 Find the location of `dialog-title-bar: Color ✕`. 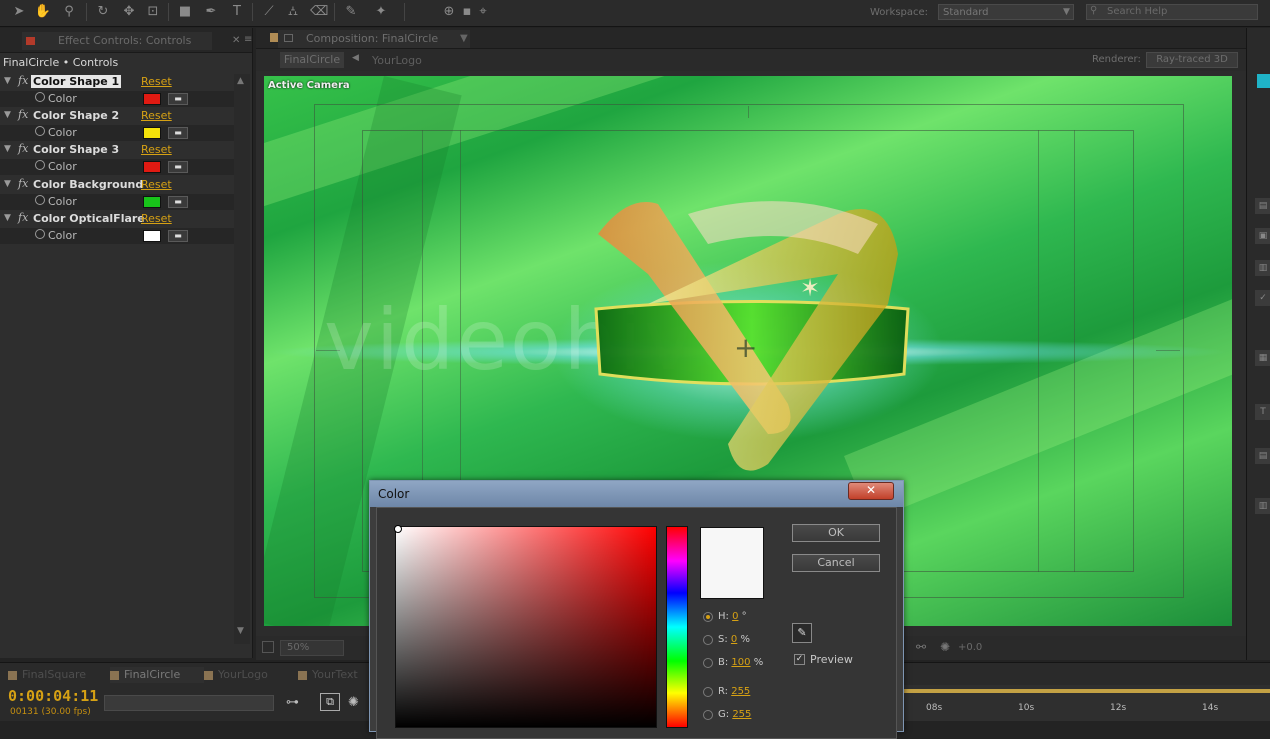

dialog-title-bar: Color ✕ is located at coordinates (636, 494).